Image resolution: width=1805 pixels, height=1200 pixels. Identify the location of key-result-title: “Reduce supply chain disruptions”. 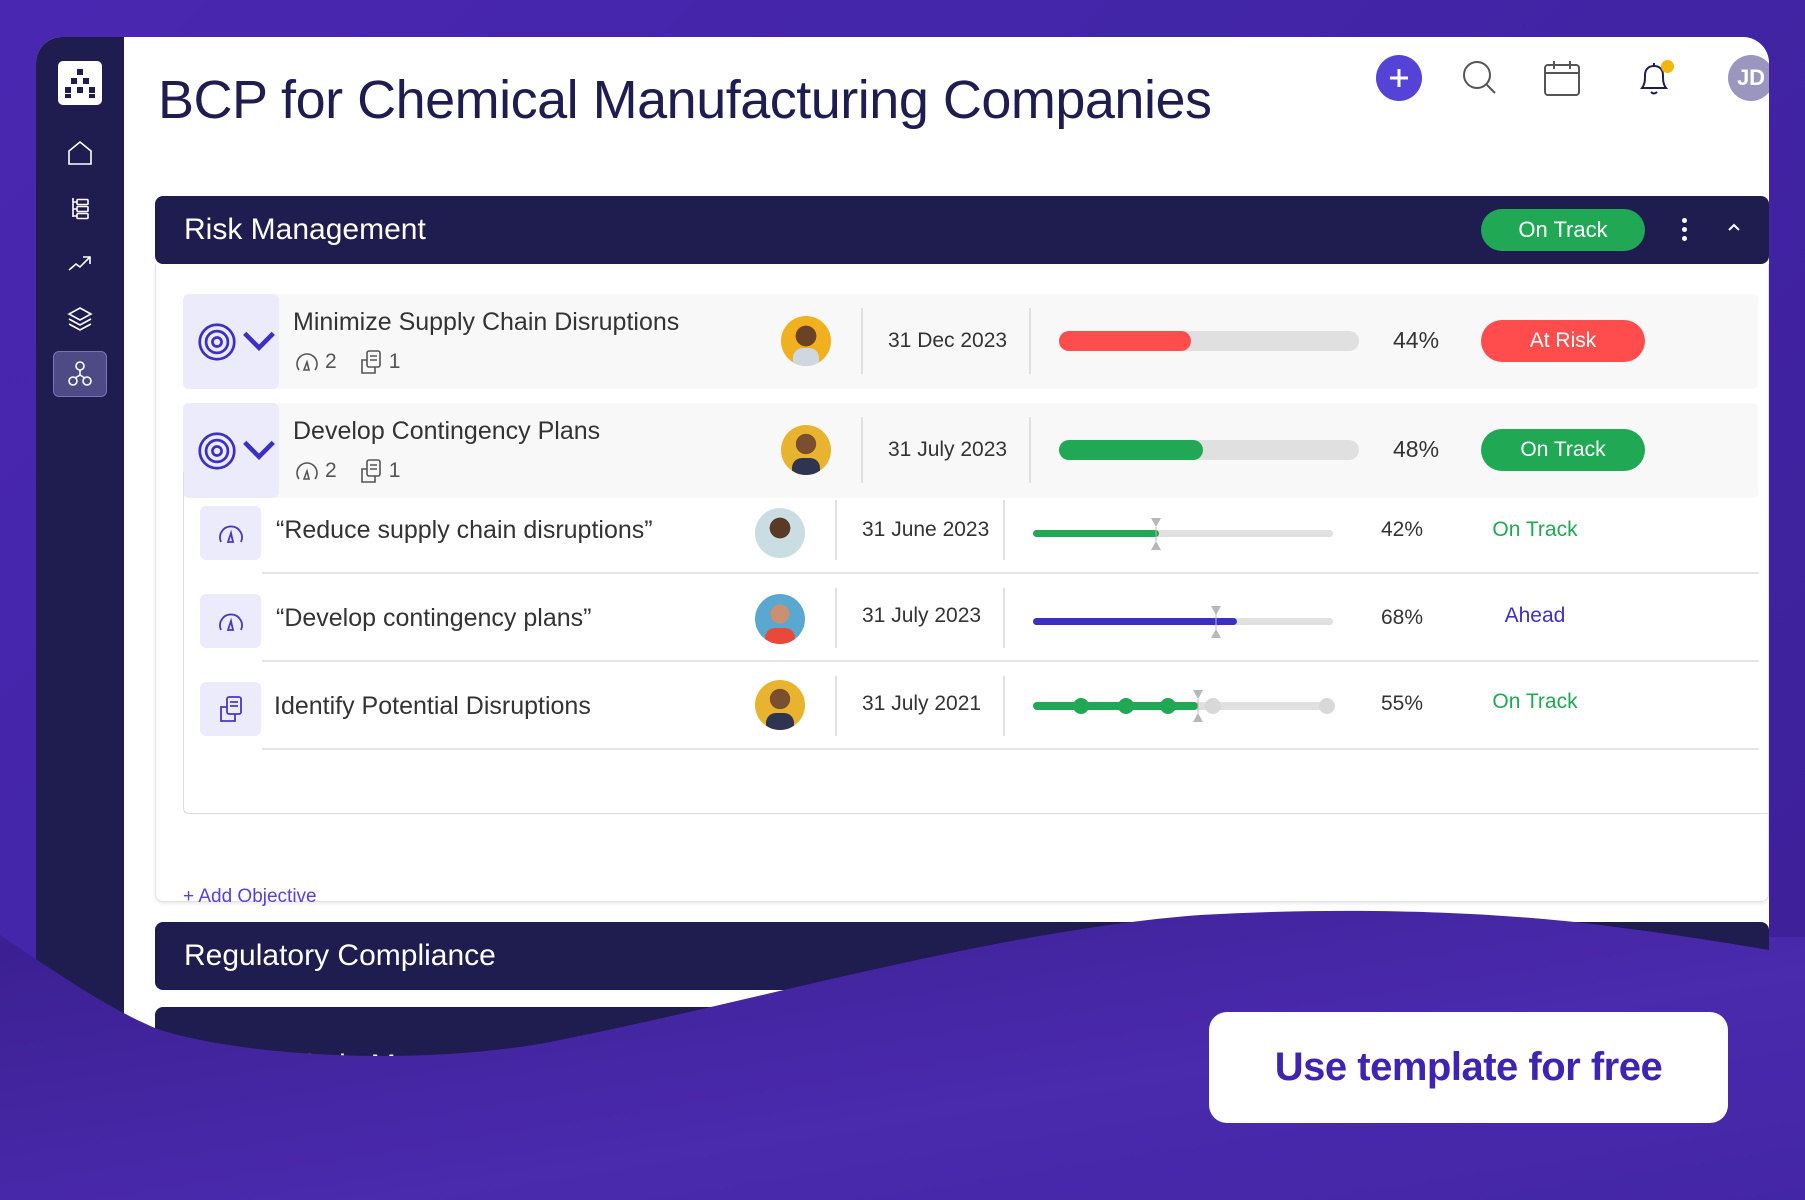
(464, 530).